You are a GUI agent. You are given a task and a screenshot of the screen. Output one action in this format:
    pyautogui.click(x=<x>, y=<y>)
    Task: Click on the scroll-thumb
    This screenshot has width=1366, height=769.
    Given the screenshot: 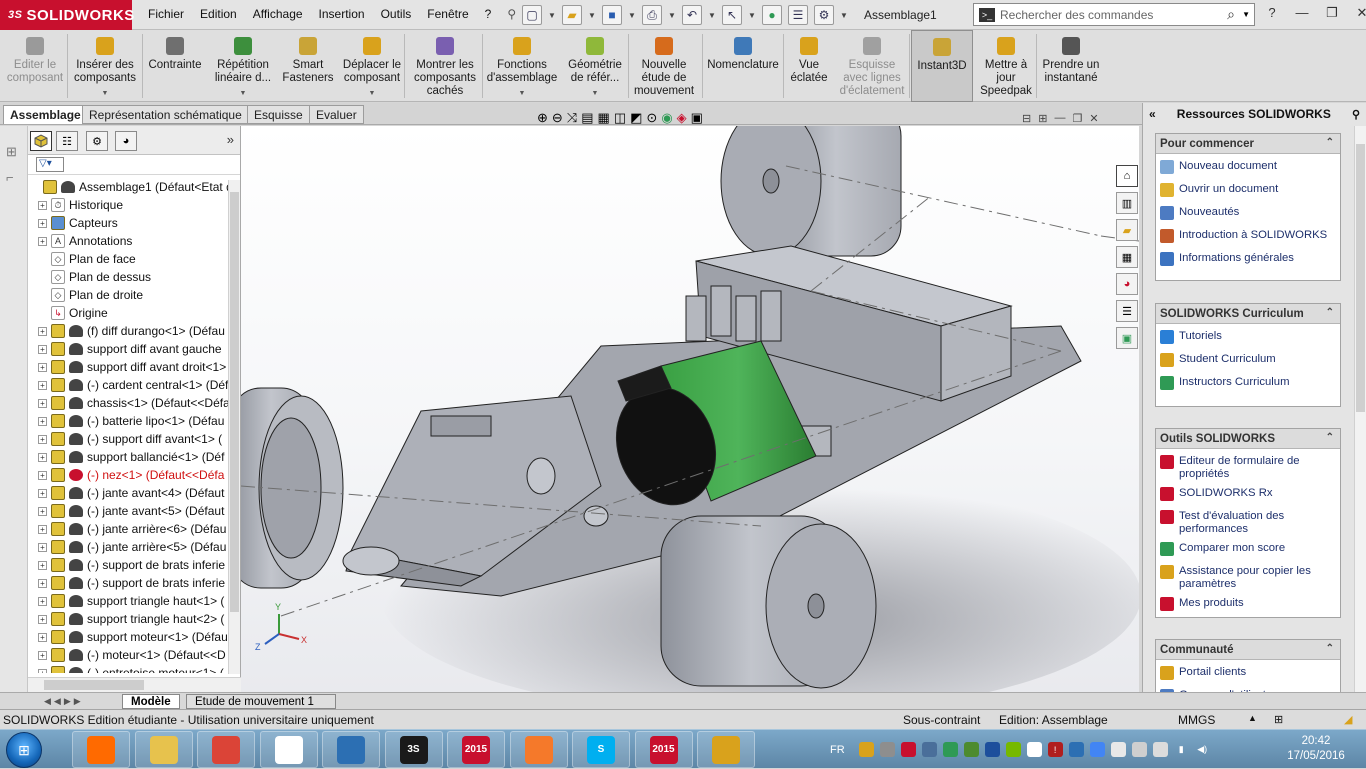 What is the action you would take?
    pyautogui.click(x=94, y=685)
    